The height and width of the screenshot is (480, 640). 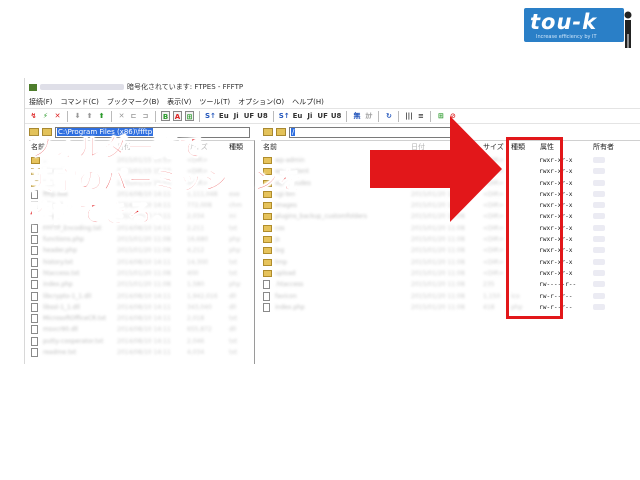 I want to click on quick-connect-icon: ⚡, so click(x=45, y=116).